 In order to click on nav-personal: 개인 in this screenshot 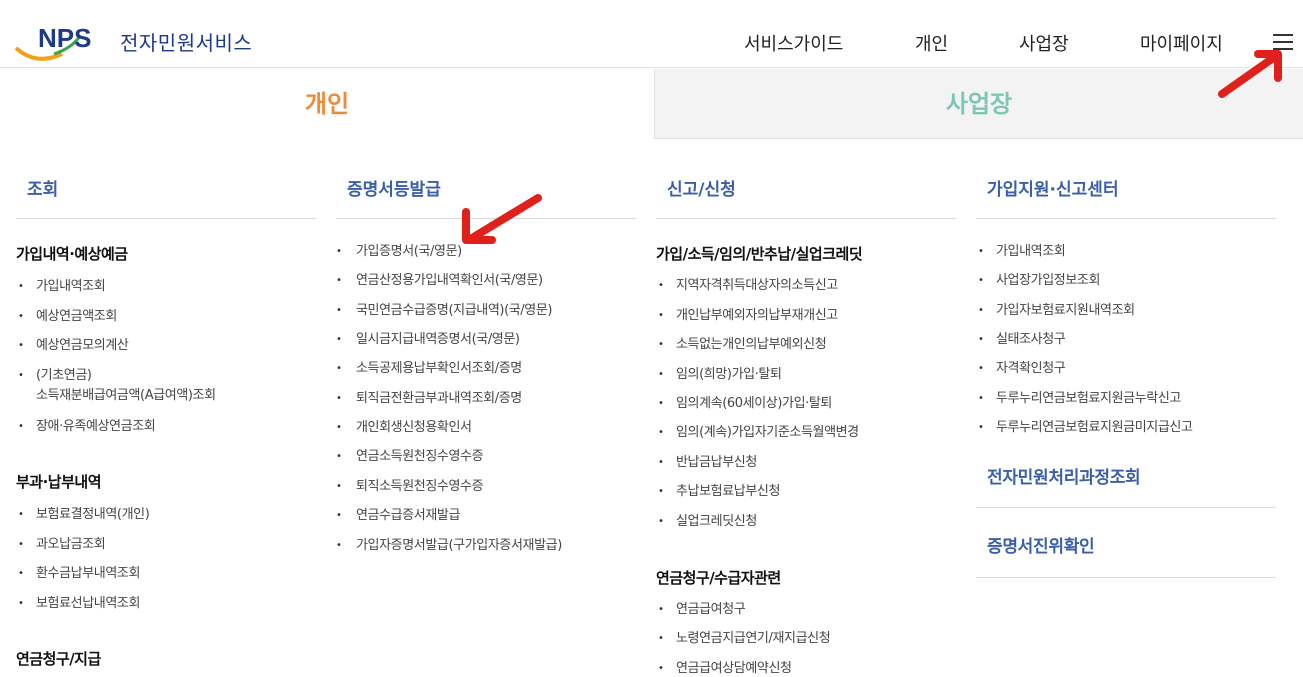, I will do `click(931, 43)`.